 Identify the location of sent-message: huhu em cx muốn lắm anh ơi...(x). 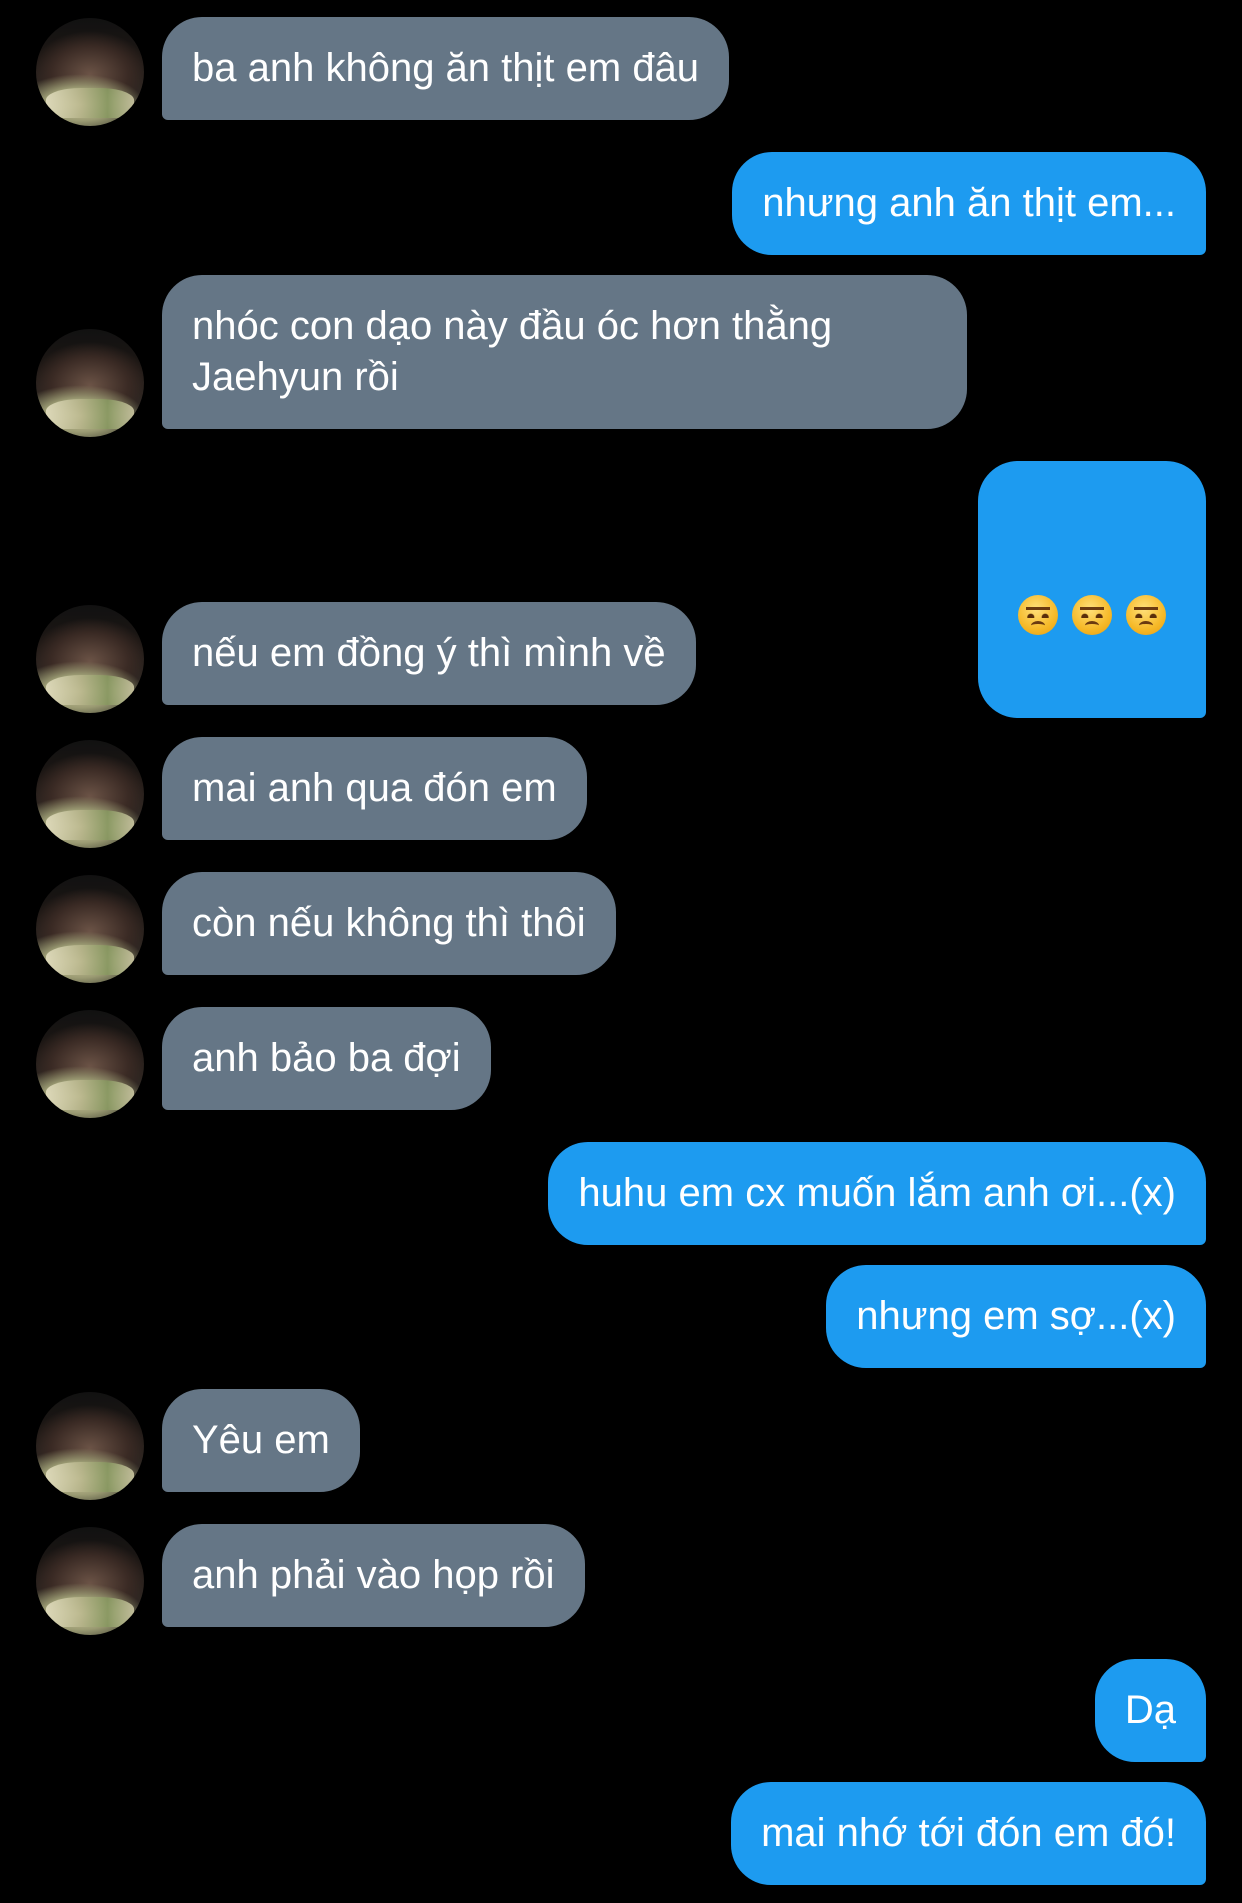
(877, 1193).